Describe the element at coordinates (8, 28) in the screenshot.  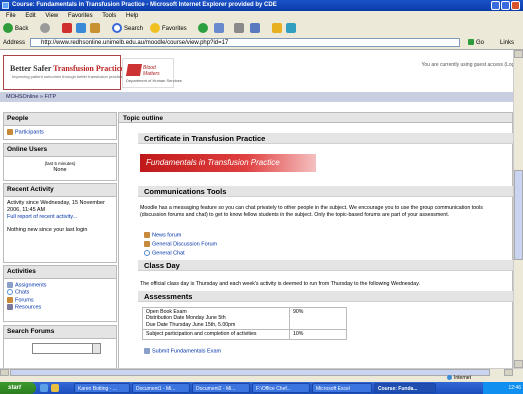
I see `back-arrow-icon` at that location.